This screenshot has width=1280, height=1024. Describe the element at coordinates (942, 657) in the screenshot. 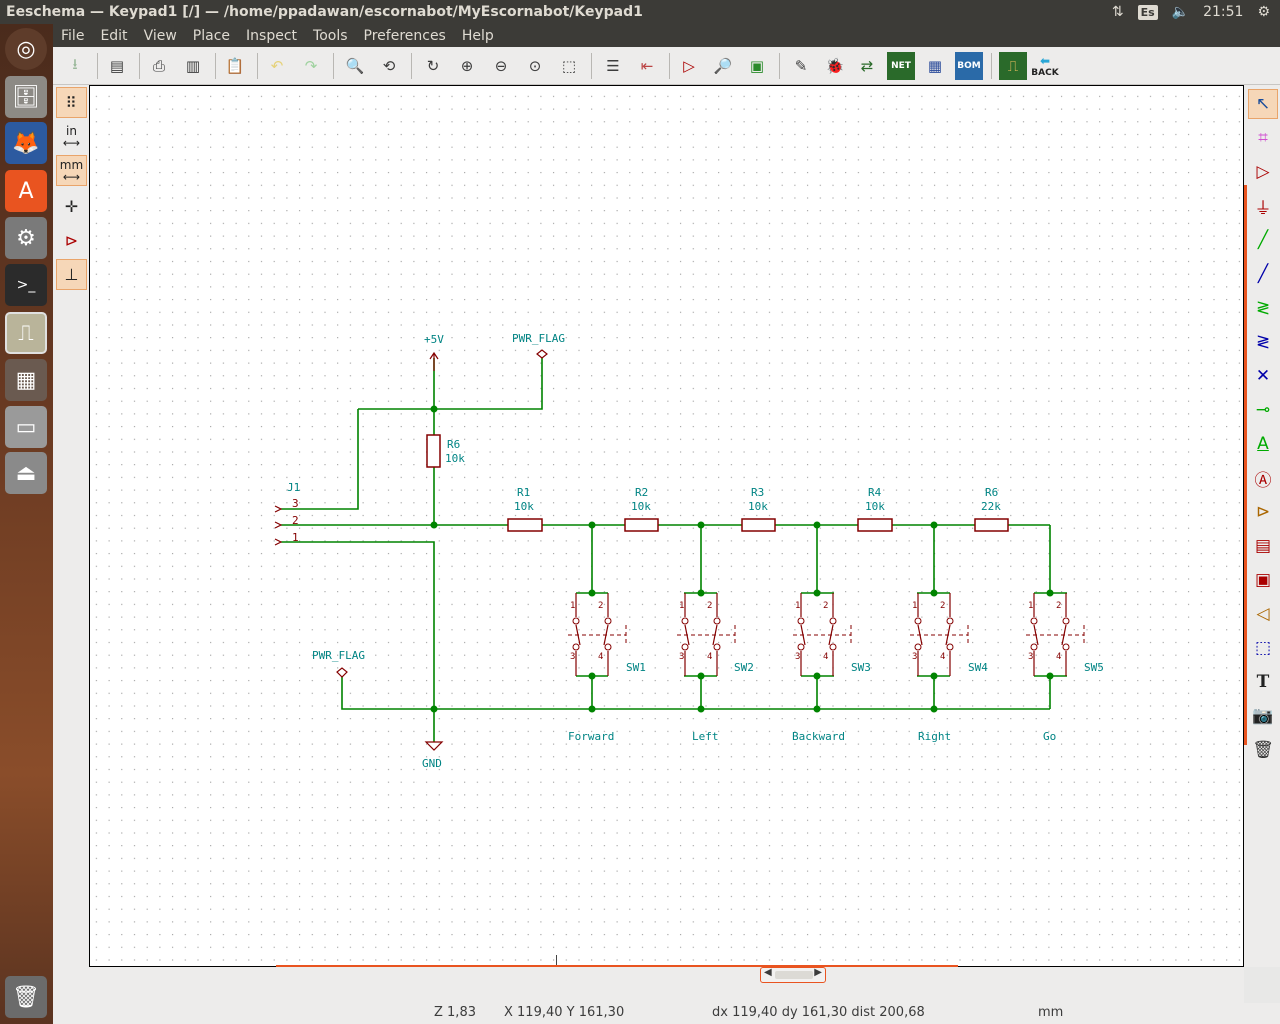

I see `switch-pin-number: 4` at that location.